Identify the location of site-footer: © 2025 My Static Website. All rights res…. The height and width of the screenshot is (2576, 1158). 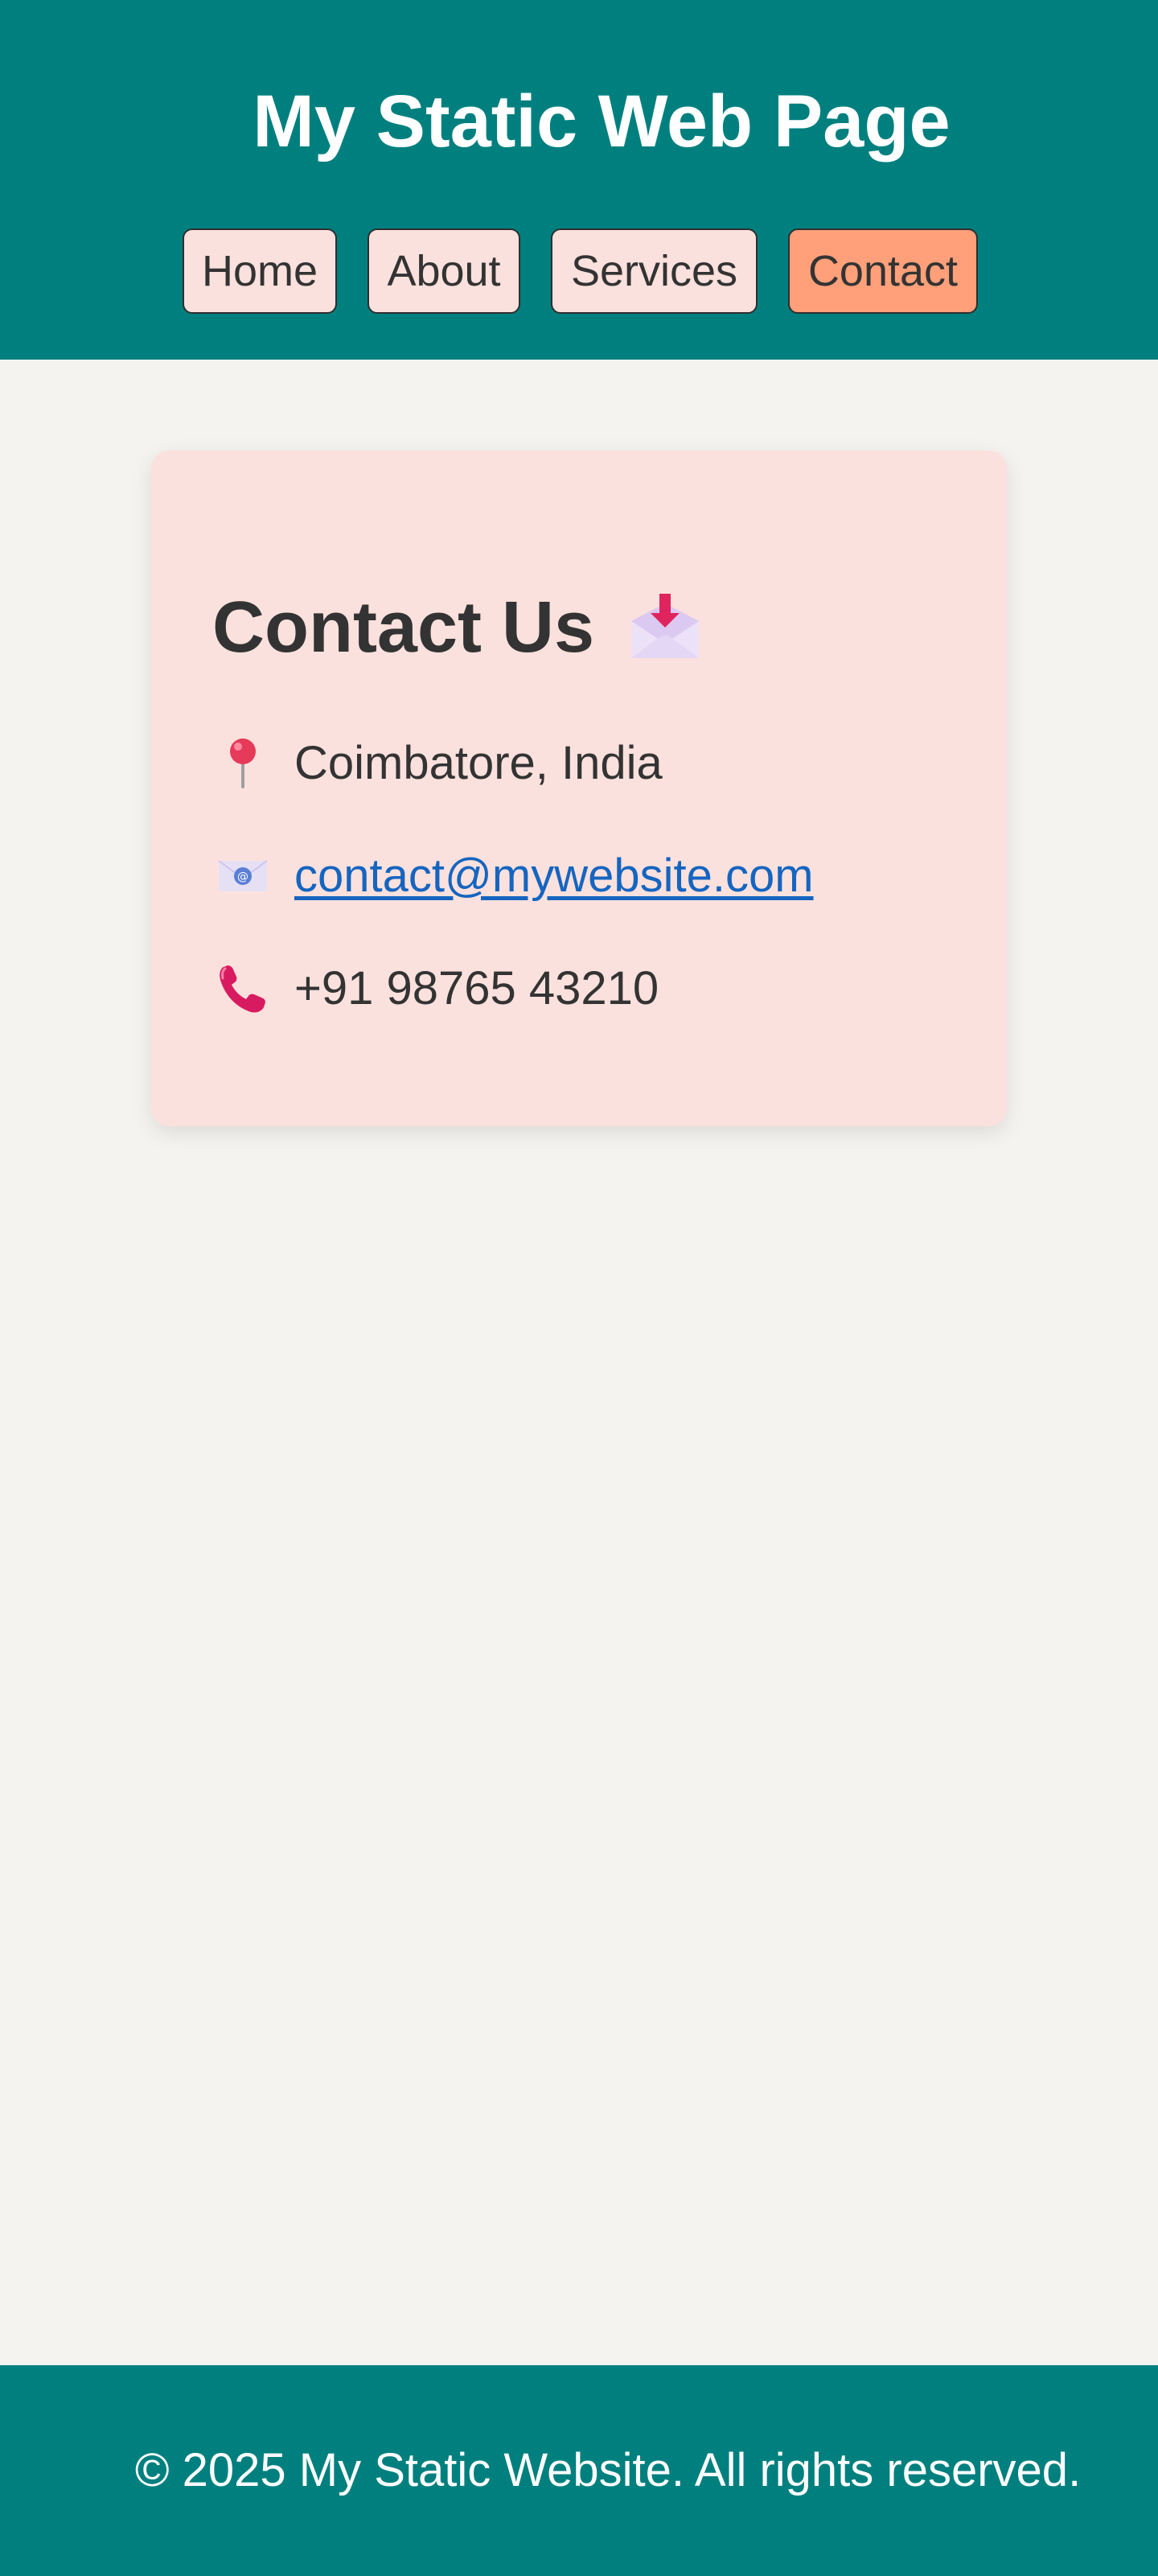
(579, 2470).